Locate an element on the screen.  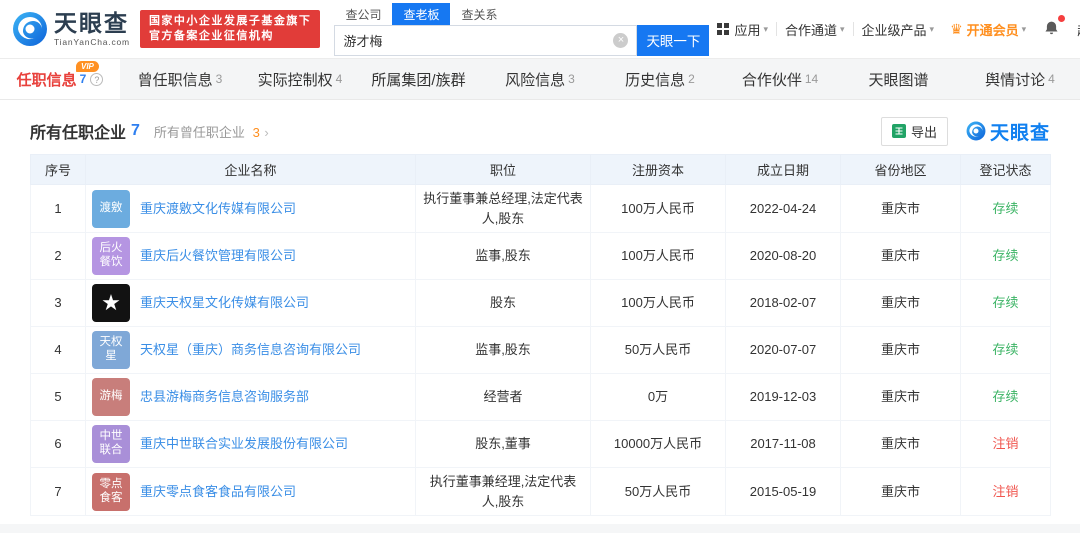
excel-icon is located at coordinates (898, 131).